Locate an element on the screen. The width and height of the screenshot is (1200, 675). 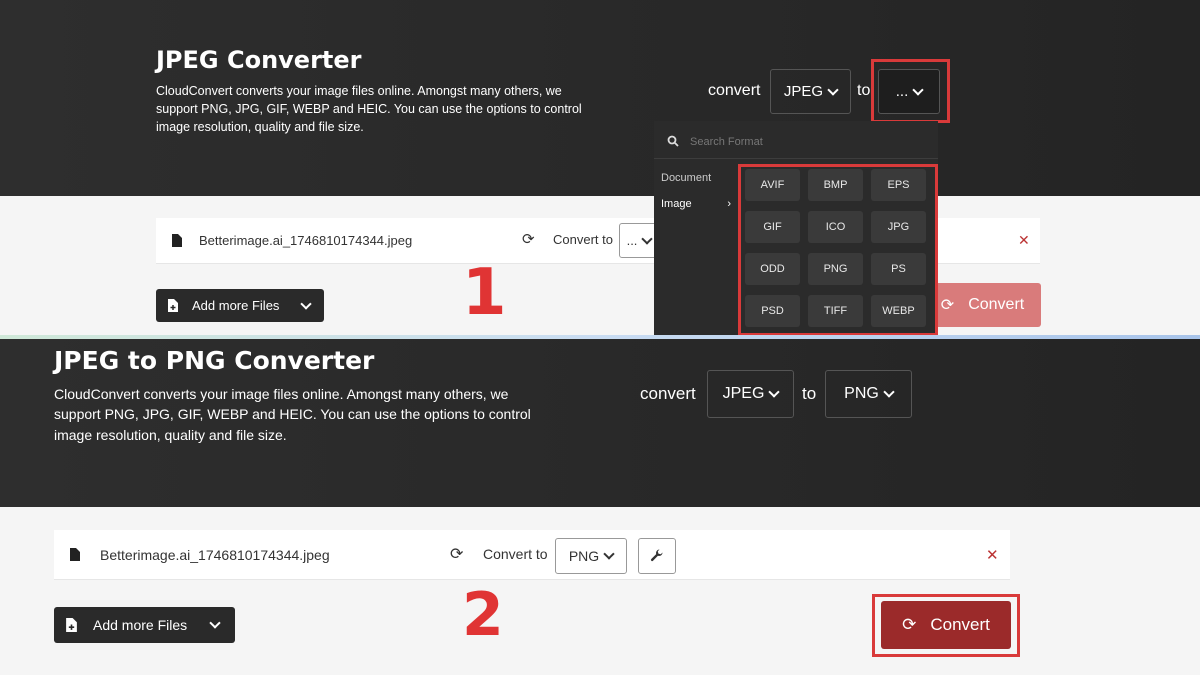
step-number-2: 2 is located at coordinates (483, 615).